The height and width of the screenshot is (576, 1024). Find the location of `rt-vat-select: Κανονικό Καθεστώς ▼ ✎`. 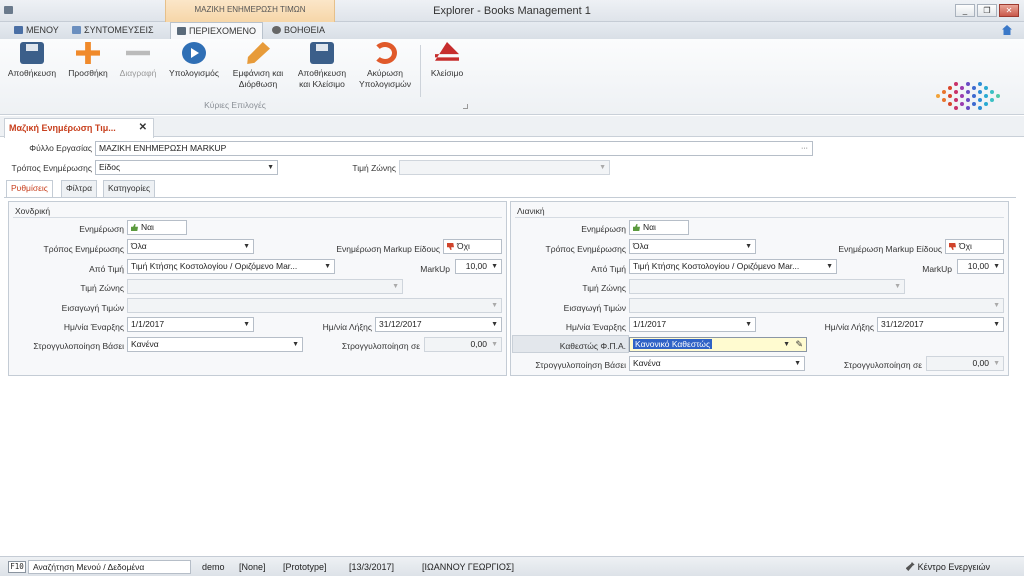

rt-vat-select: Κανονικό Καθεστώς ▼ ✎ is located at coordinates (718, 344).